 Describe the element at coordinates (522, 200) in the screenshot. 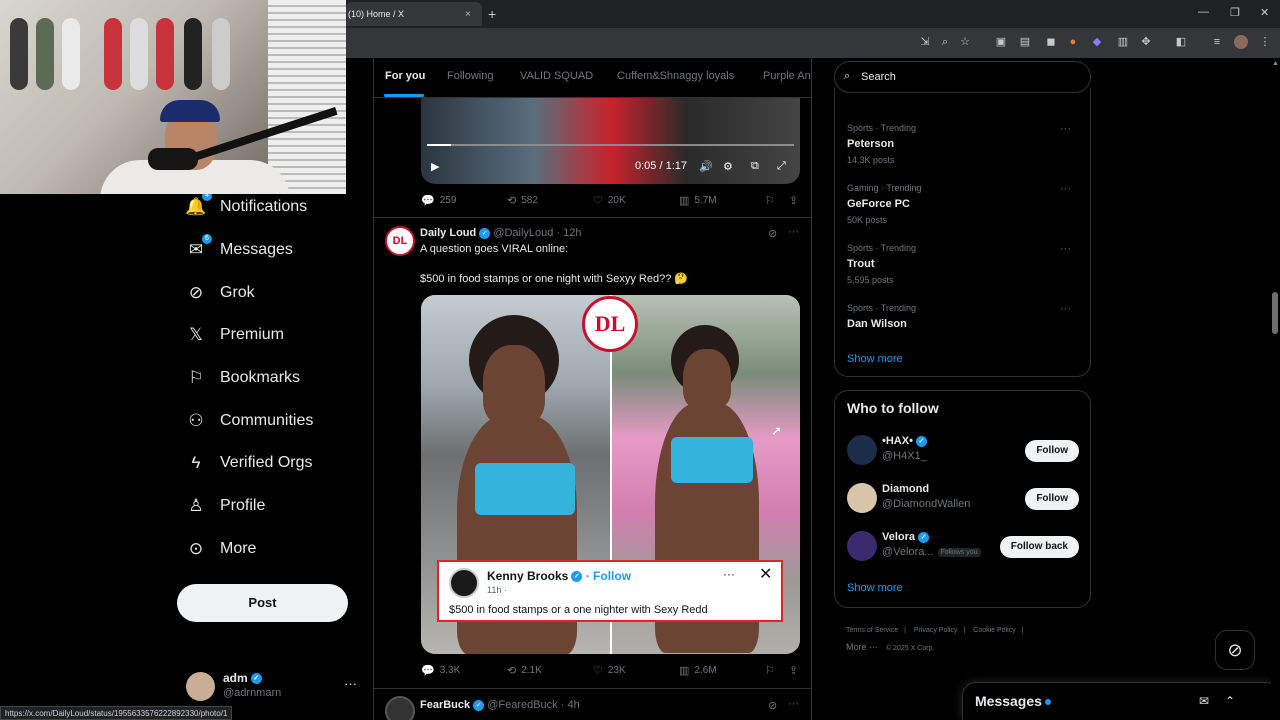

I see `repost-button: ⟲ 582` at that location.